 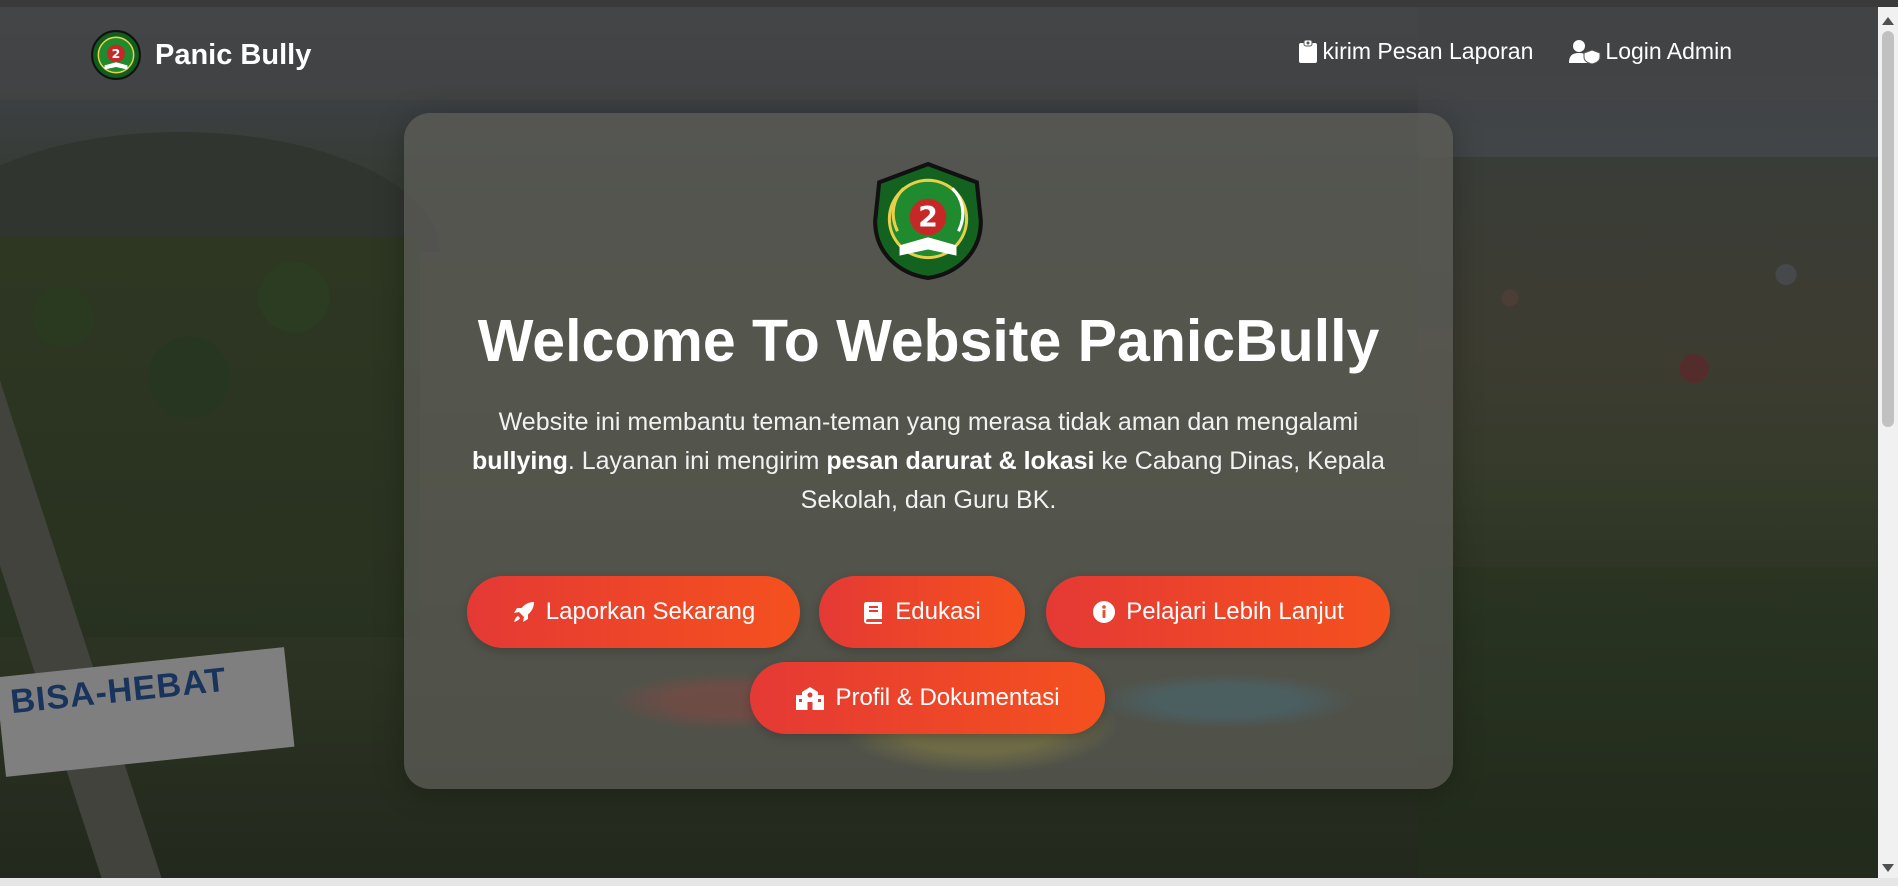 I want to click on edukasi-button: Edukasi, so click(x=922, y=612).